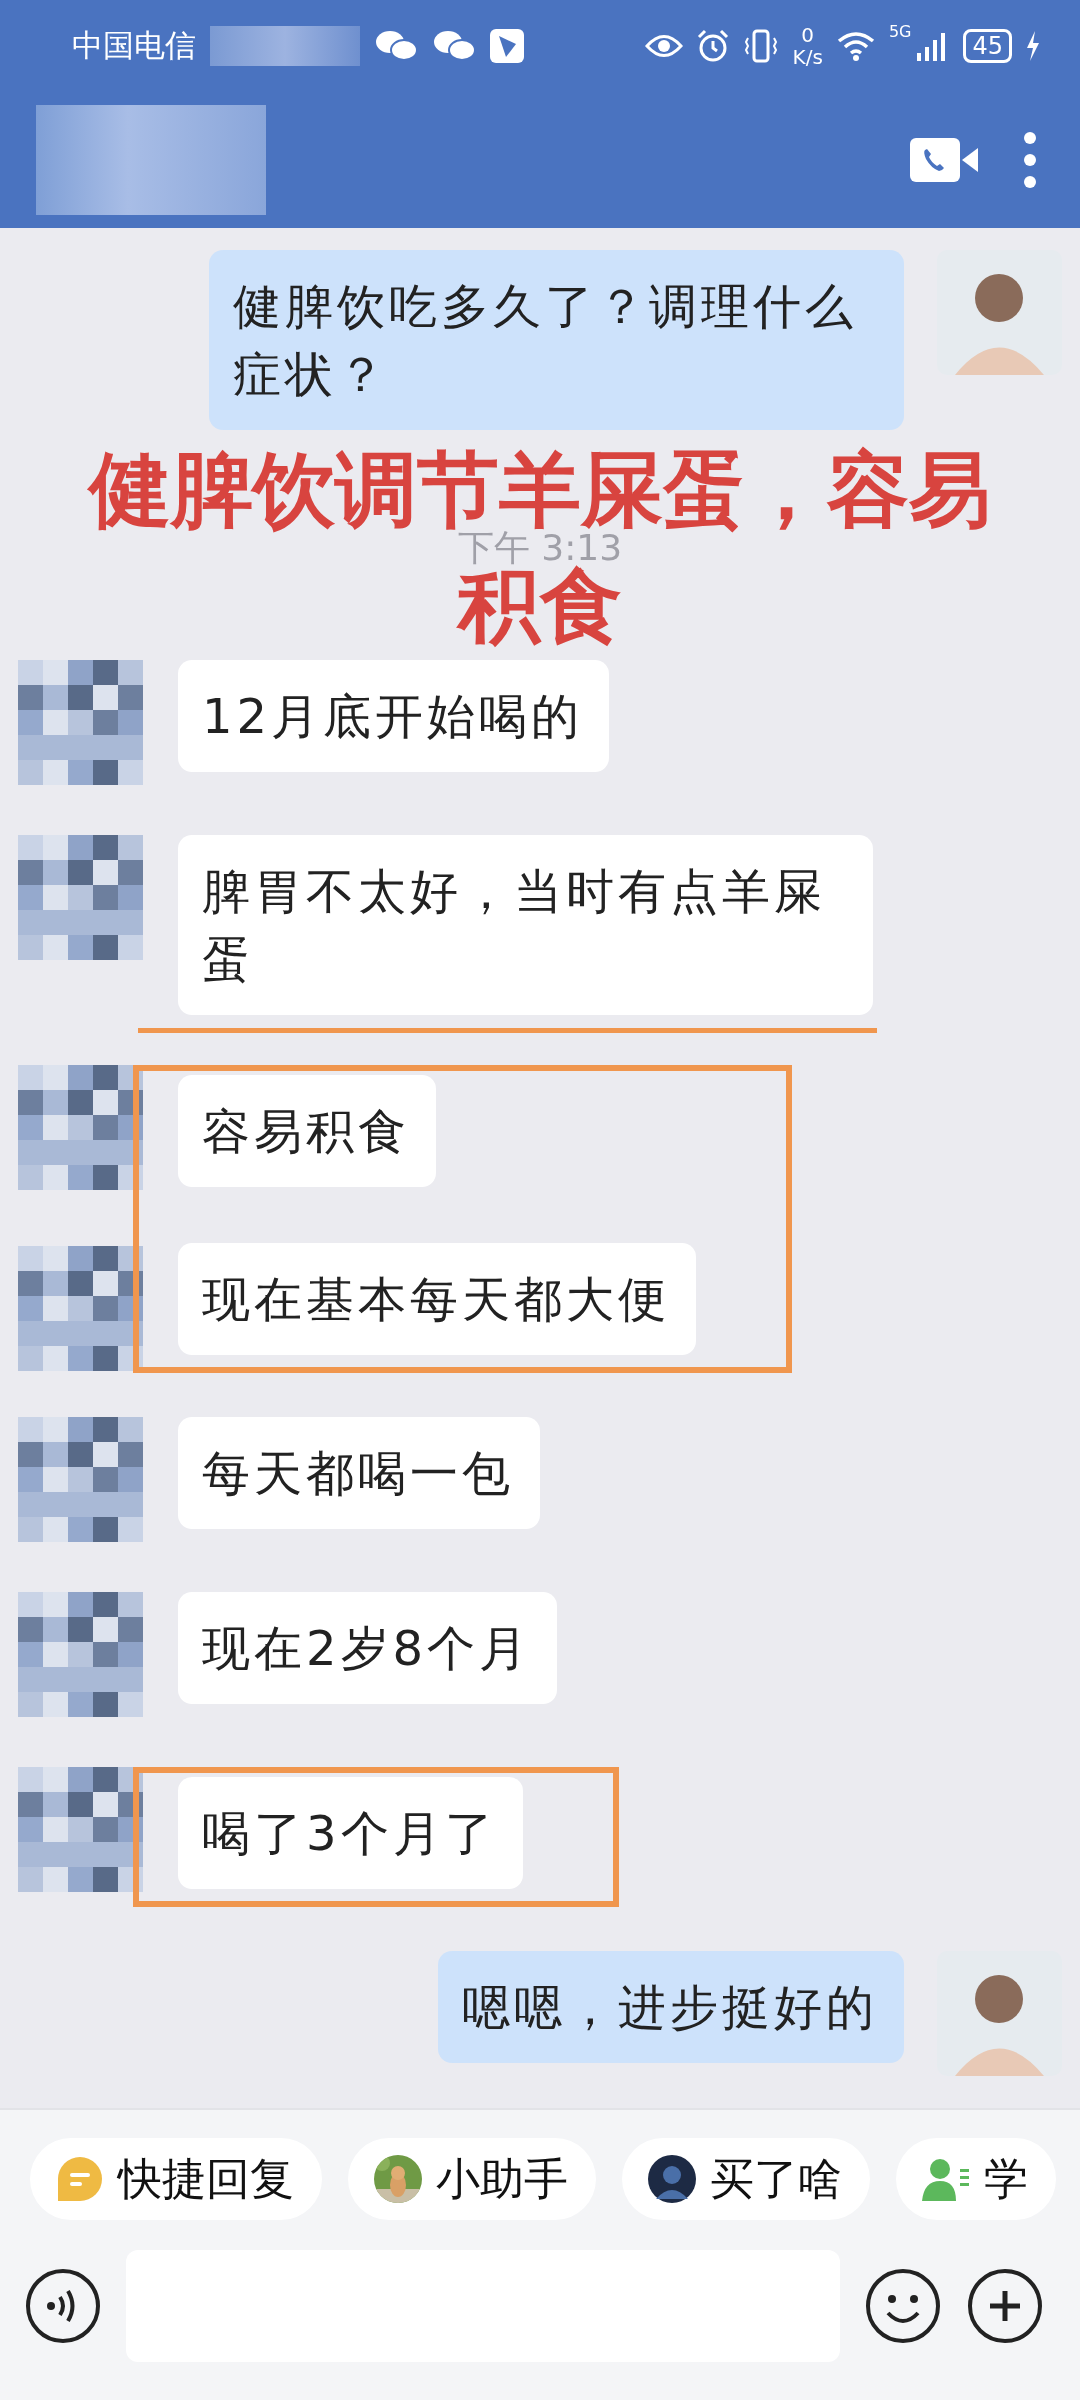 This screenshot has height=2400, width=1080. Describe the element at coordinates (472, 2179) in the screenshot. I see `quick-chip: 小助手` at that location.